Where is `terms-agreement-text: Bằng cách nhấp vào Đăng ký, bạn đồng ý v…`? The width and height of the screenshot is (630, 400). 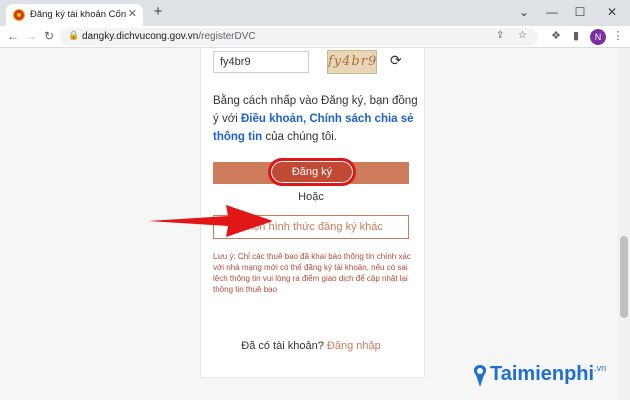 terms-agreement-text: Bằng cách nhấp vào Đăng ký, bạn đồng ý v… is located at coordinates (315, 119).